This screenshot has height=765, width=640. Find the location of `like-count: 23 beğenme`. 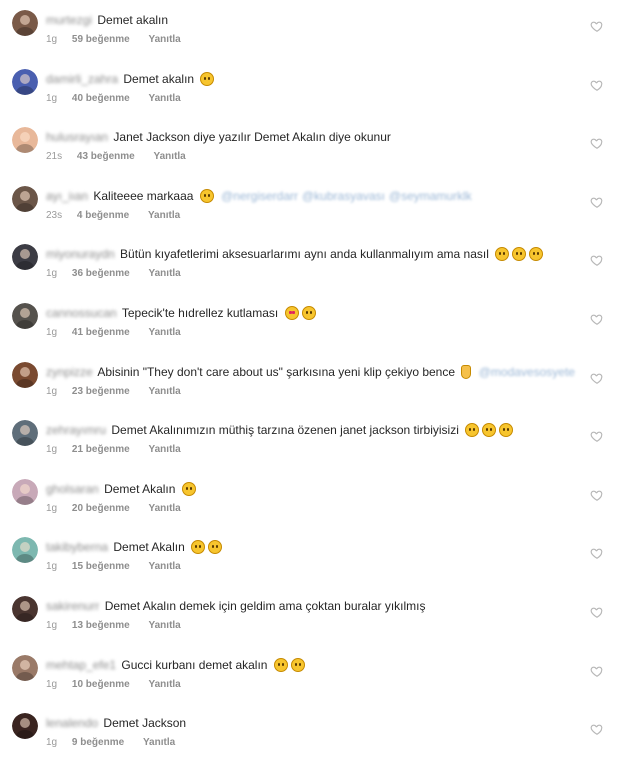

like-count: 23 beğenme is located at coordinates (101, 392).